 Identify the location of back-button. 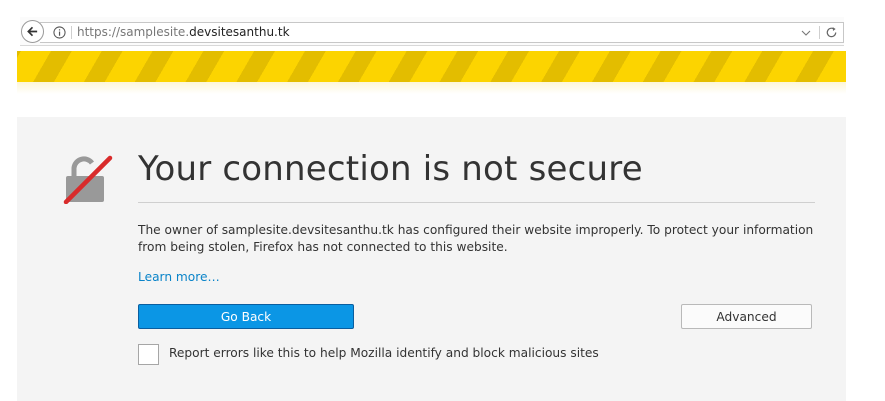
(32, 31).